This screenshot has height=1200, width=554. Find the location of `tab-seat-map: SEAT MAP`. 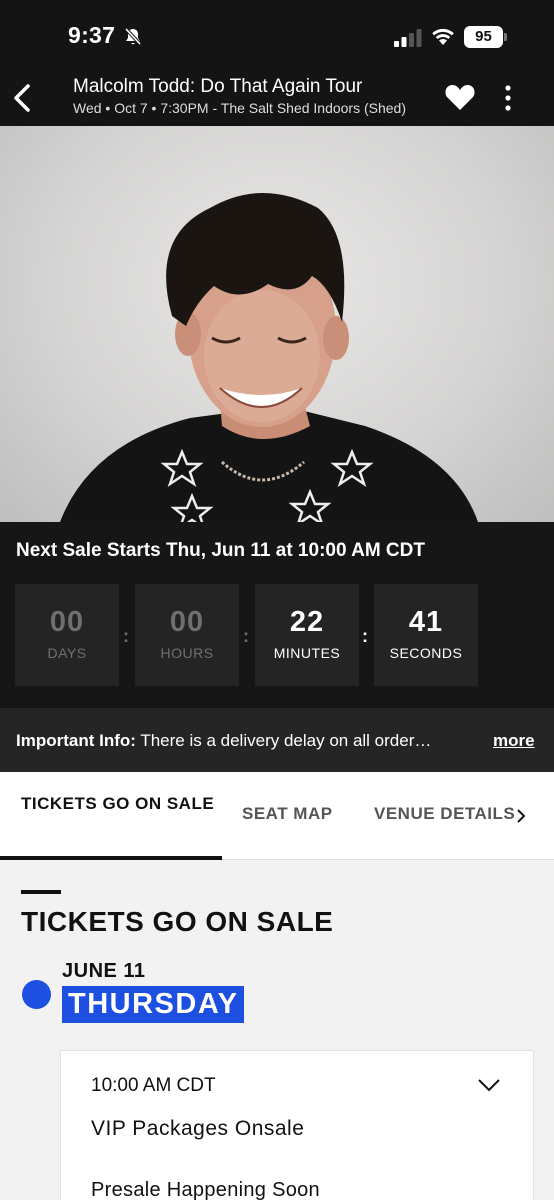

tab-seat-map: SEAT MAP is located at coordinates (287, 848).